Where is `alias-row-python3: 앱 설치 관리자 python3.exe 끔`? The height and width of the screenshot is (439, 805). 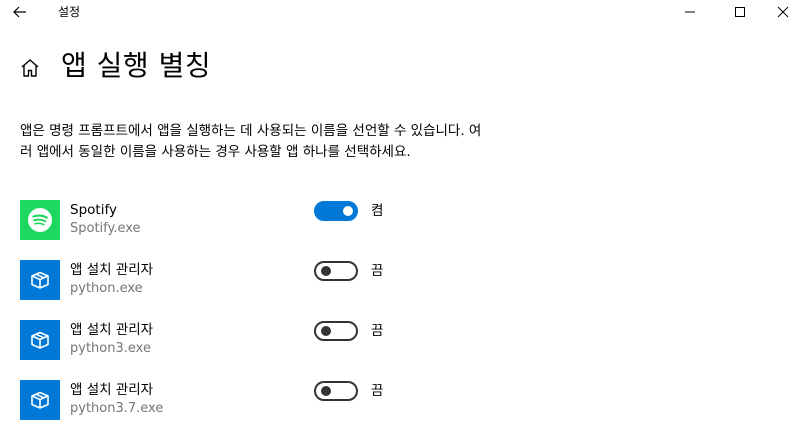
alias-row-python3: 앱 설치 관리자 python3.exe 끔 is located at coordinates (210, 340).